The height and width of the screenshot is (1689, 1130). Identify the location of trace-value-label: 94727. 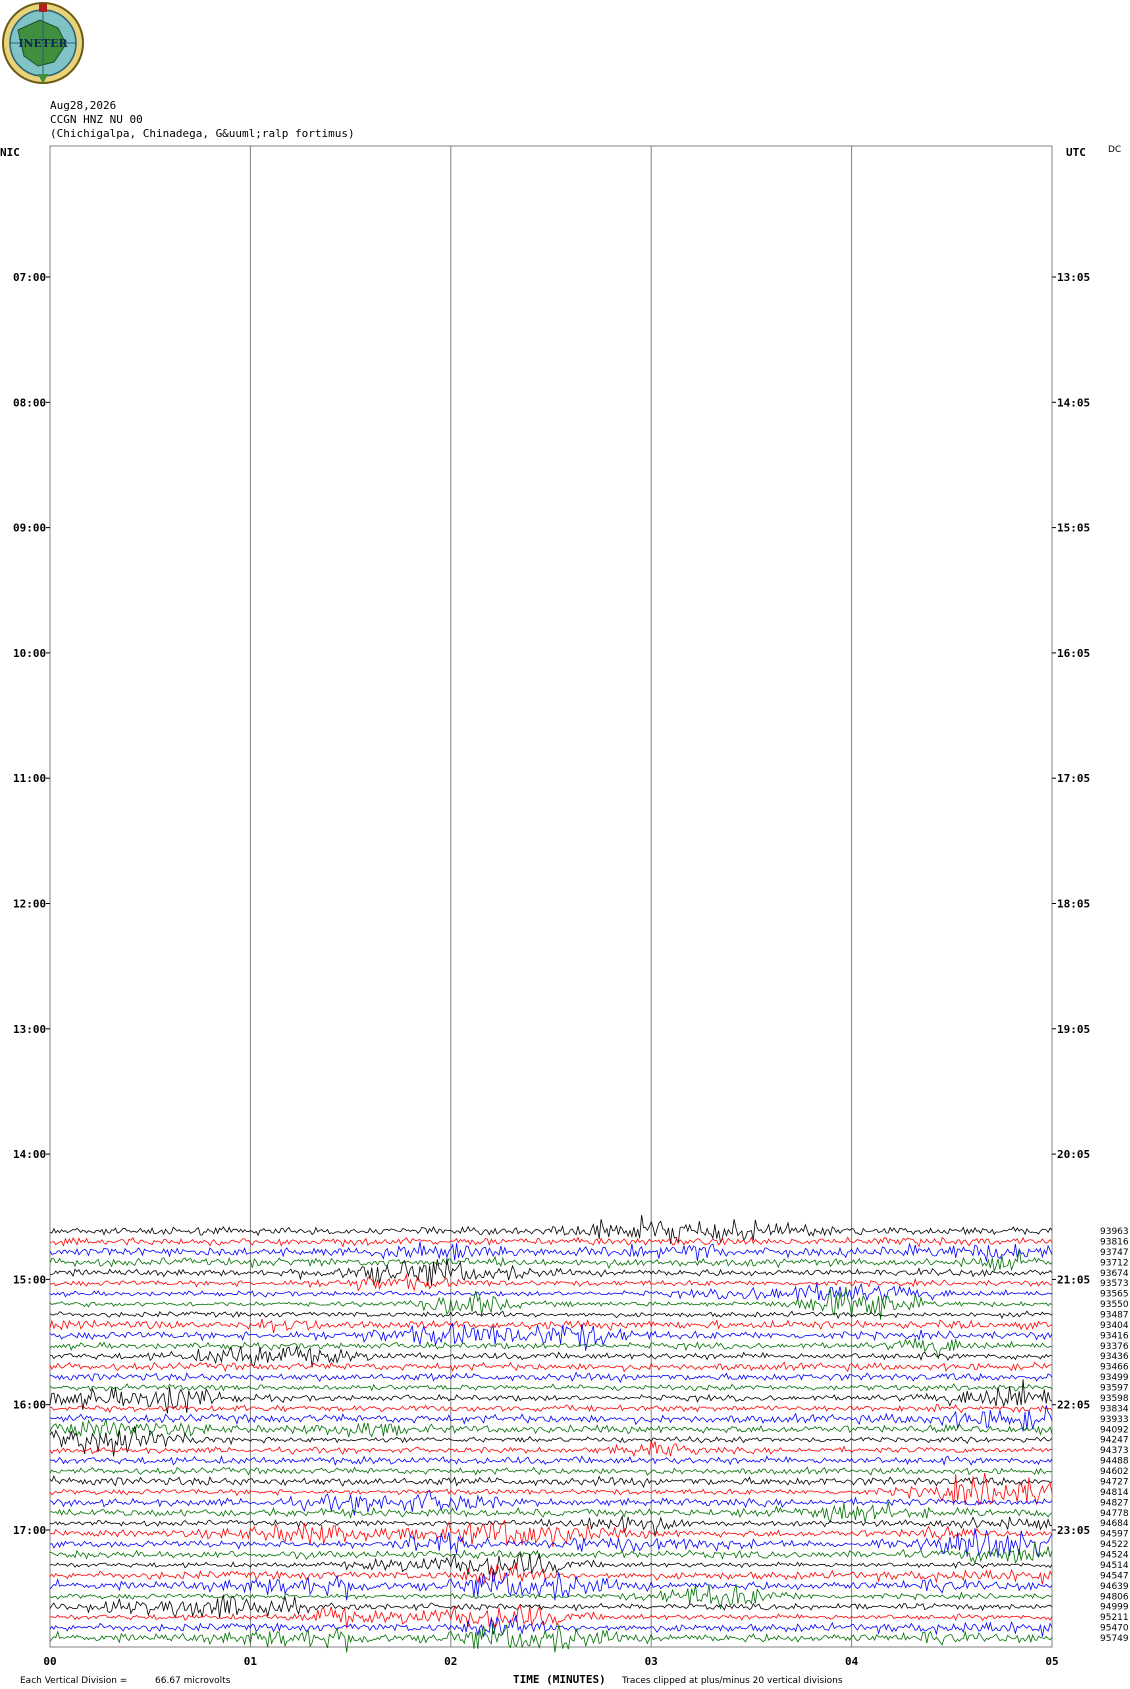
(1114, 1482).